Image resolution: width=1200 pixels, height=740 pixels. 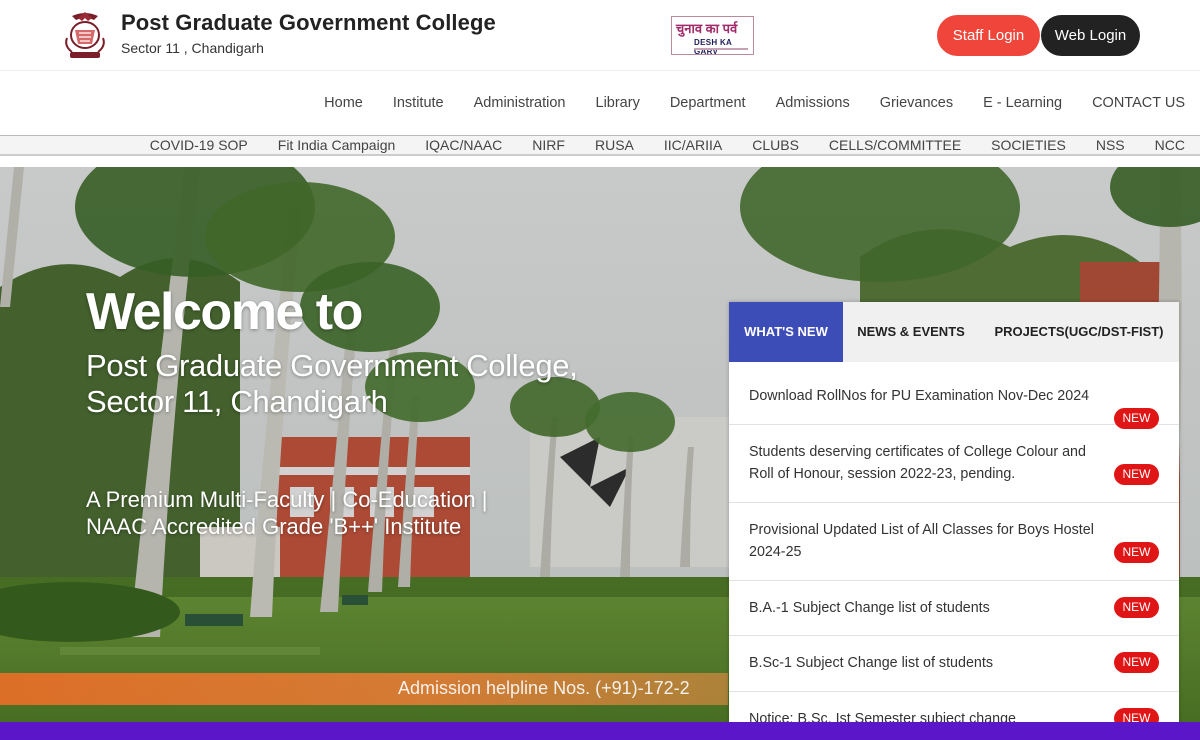 What do you see at coordinates (708, 103) in the screenshot?
I see `nav-item-department: Department` at bounding box center [708, 103].